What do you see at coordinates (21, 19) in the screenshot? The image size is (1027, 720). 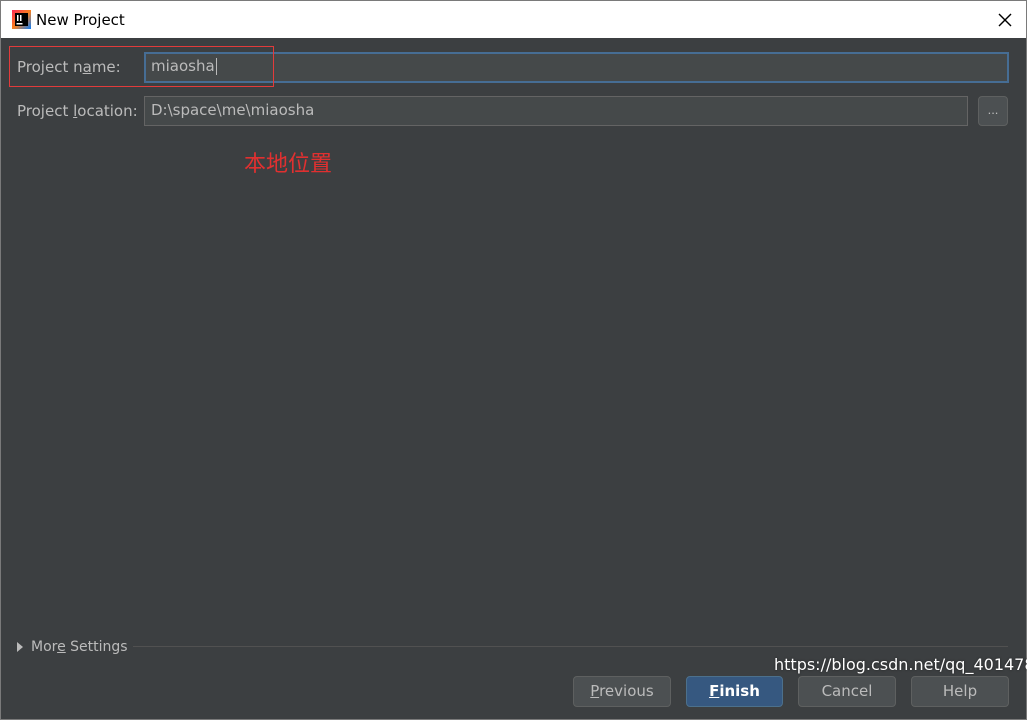 I see `intellij-idea-icon` at bounding box center [21, 19].